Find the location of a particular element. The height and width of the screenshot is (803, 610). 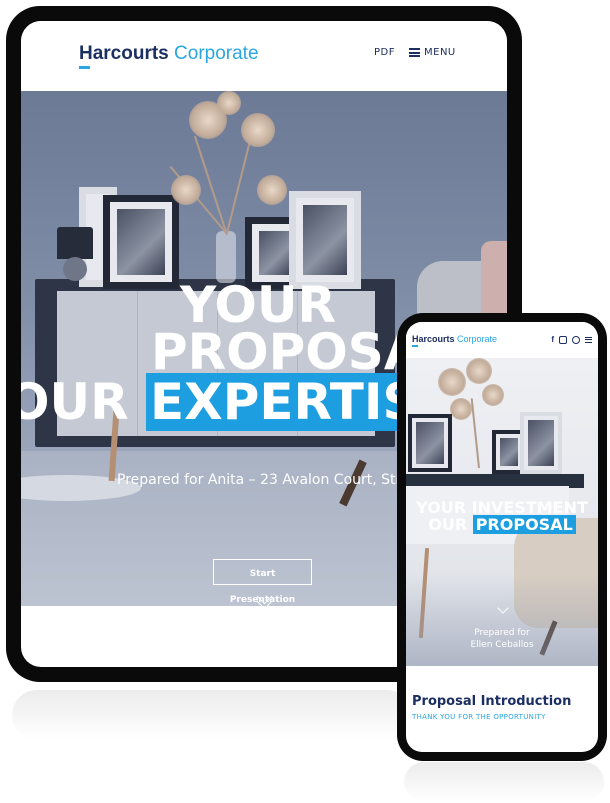

menu-button: MENU is located at coordinates (432, 52).